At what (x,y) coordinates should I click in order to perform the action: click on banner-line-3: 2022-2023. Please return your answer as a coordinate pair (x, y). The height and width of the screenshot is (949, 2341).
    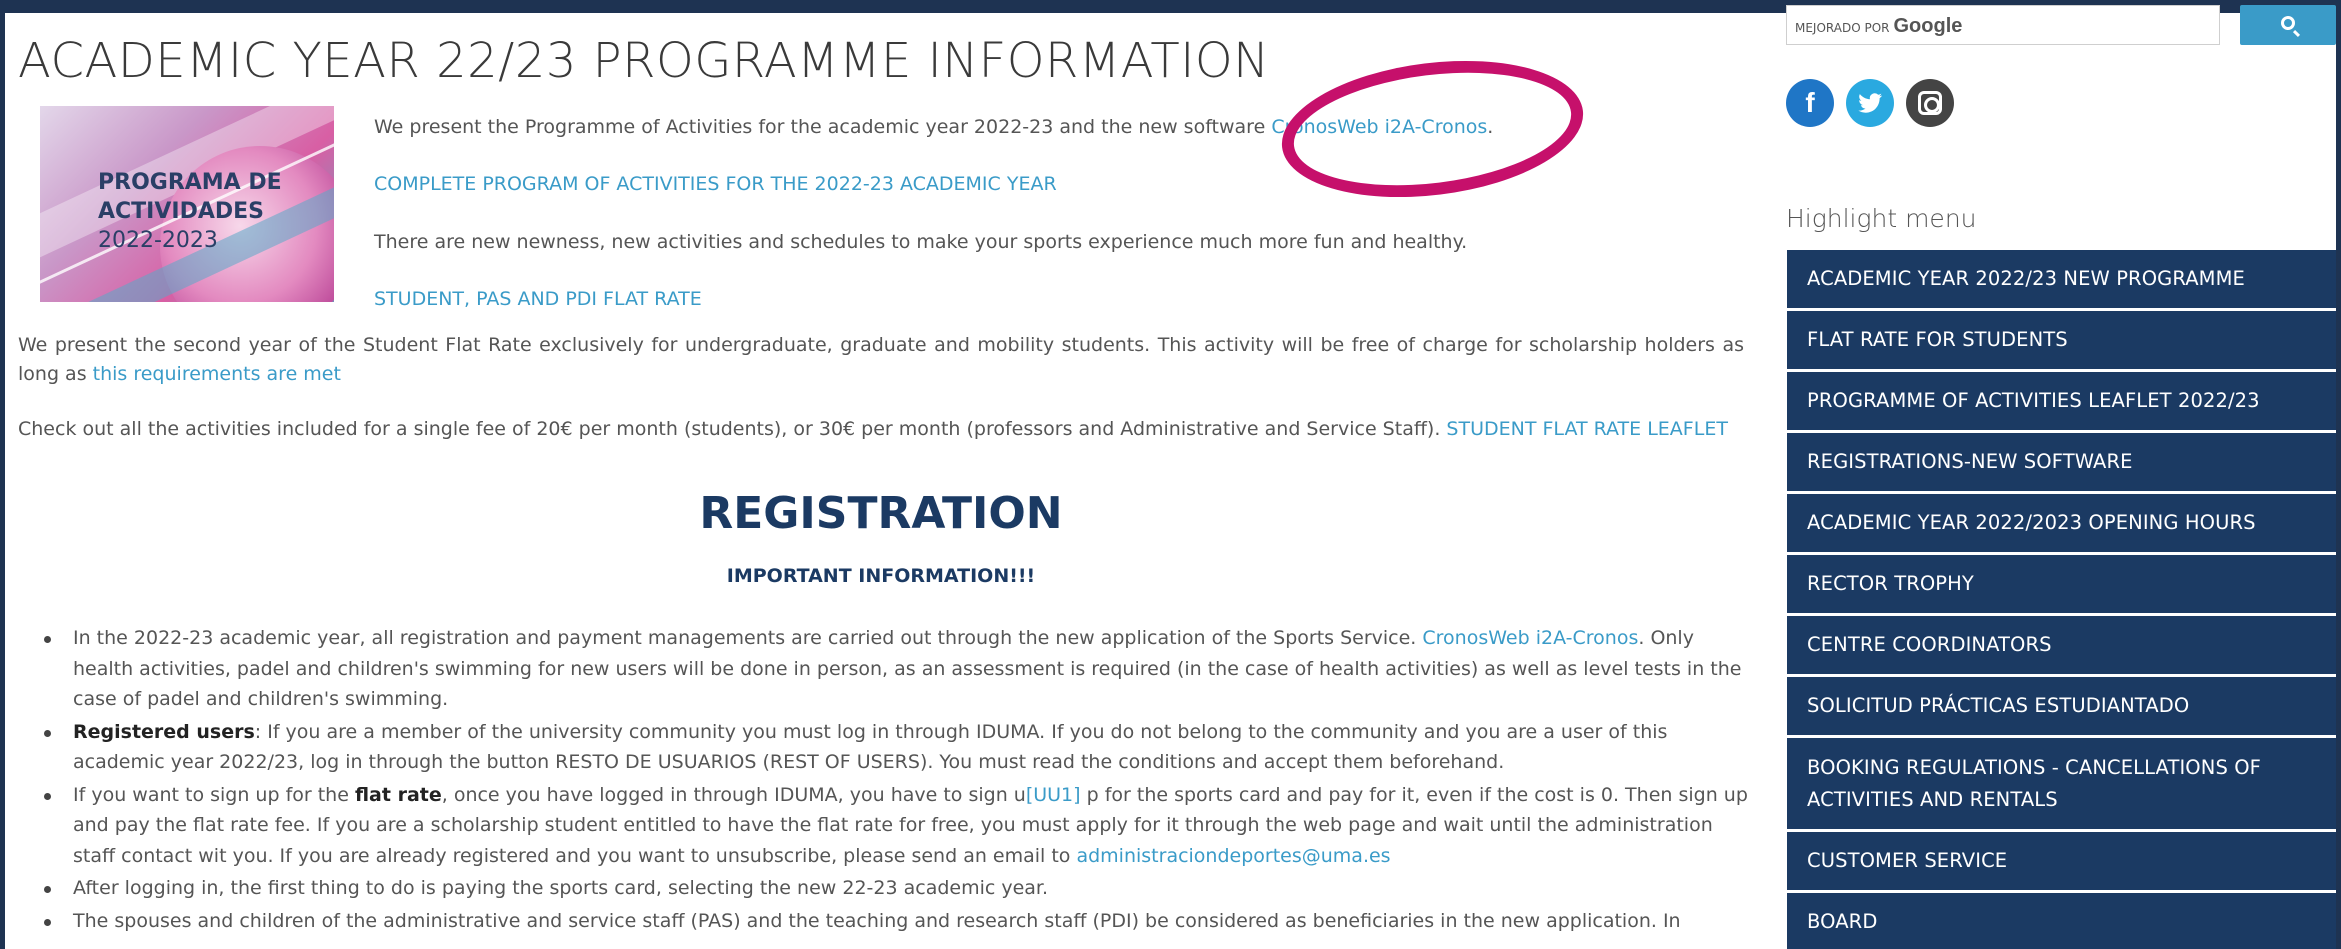
    Looking at the image, I should click on (158, 240).